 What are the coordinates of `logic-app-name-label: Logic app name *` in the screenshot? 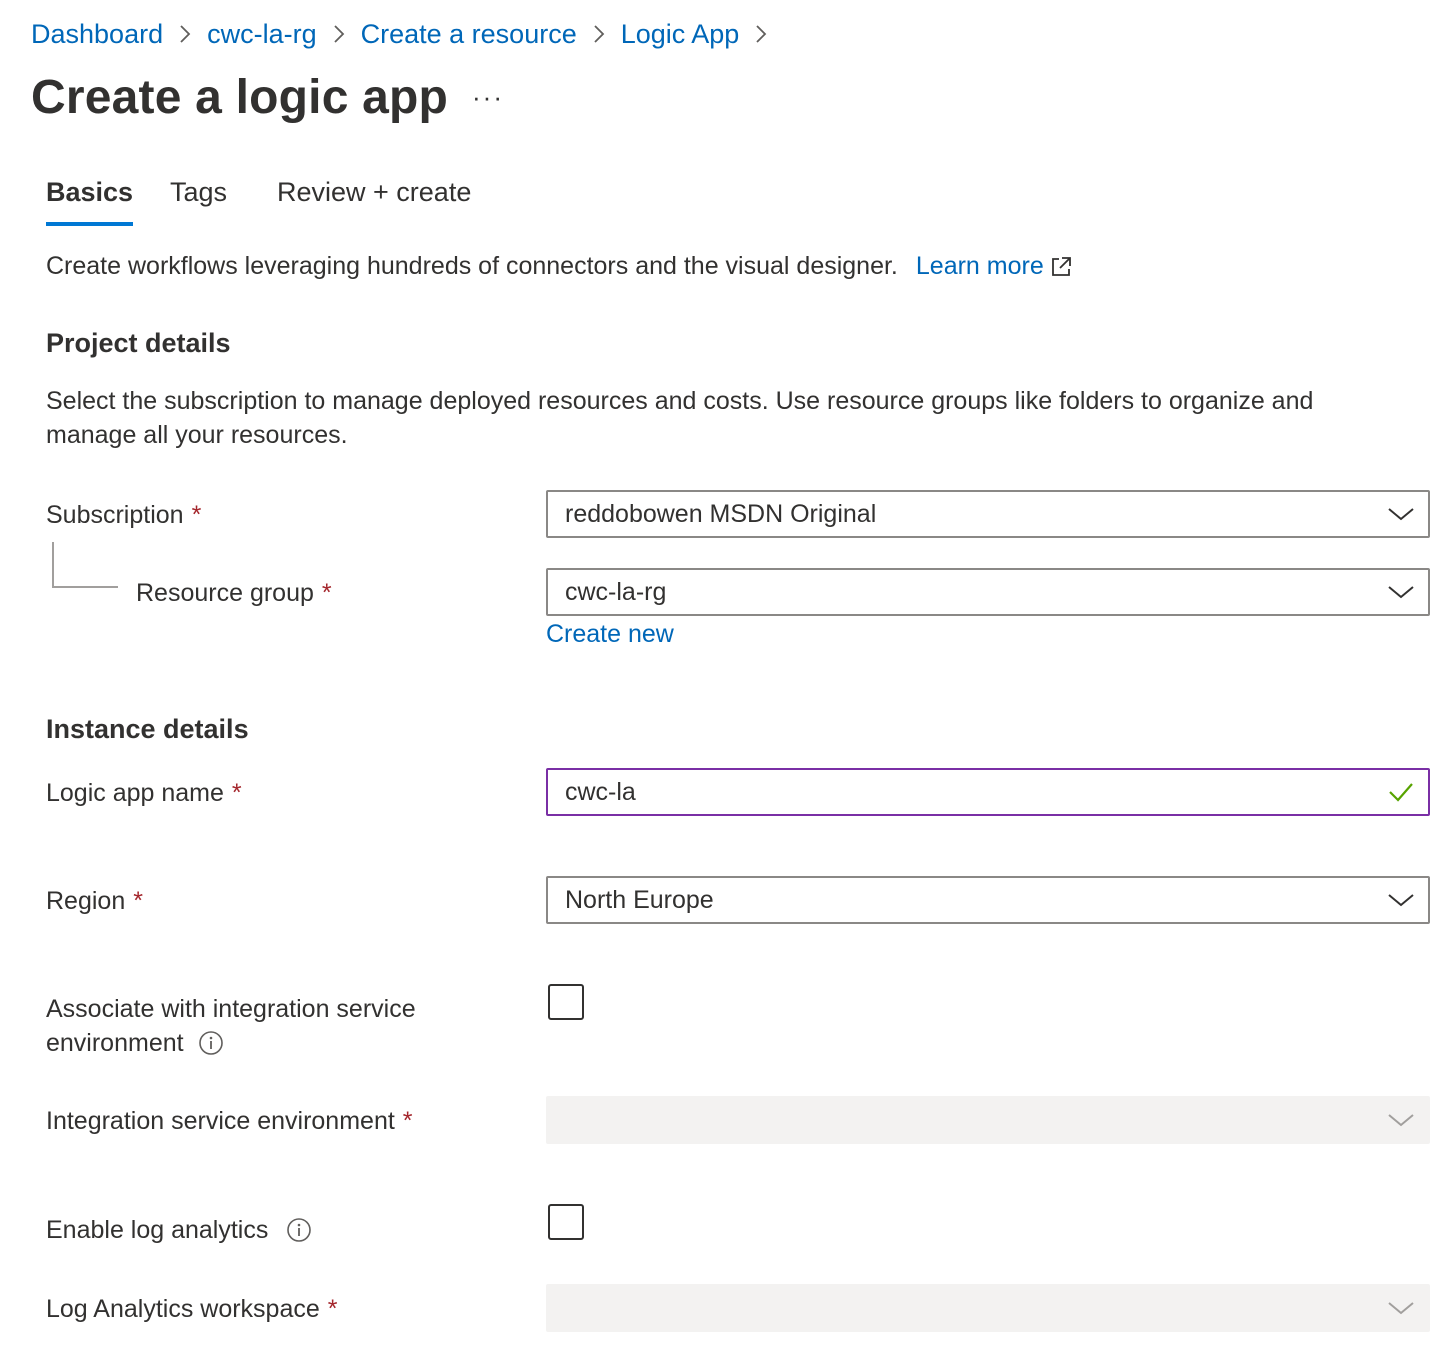 It's located at (144, 793).